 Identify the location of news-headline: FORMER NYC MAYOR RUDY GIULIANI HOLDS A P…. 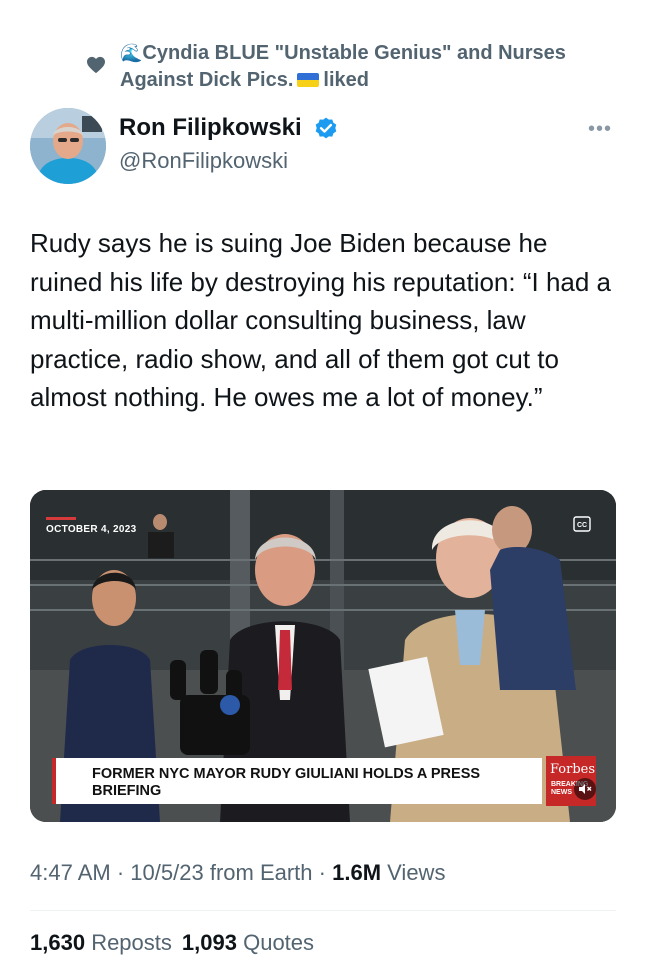
(286, 782).